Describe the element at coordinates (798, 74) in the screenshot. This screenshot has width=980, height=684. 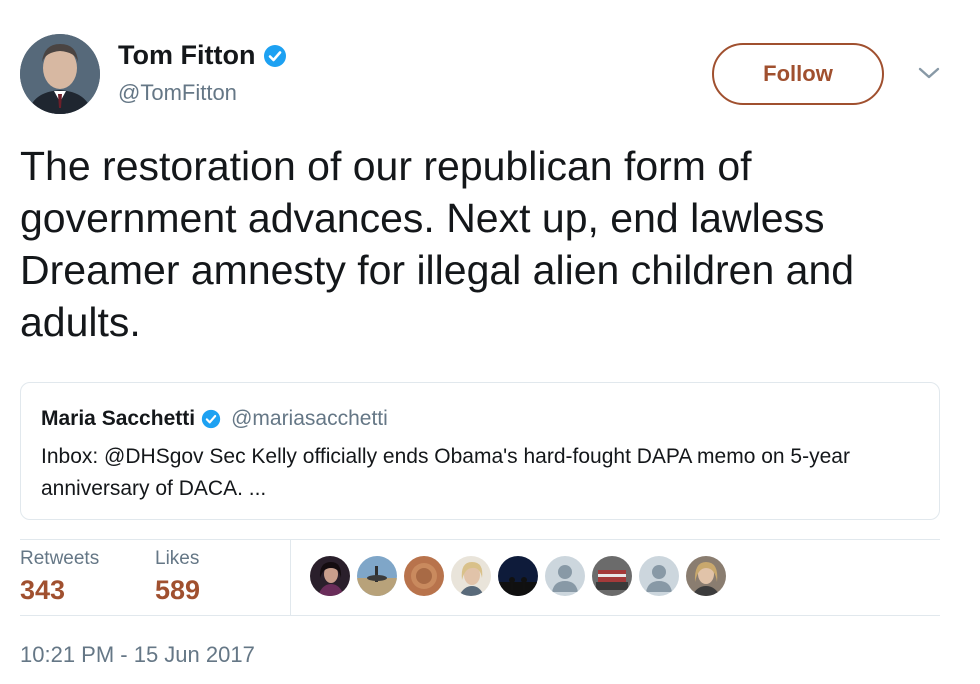
I see `follow-button: Follow` at that location.